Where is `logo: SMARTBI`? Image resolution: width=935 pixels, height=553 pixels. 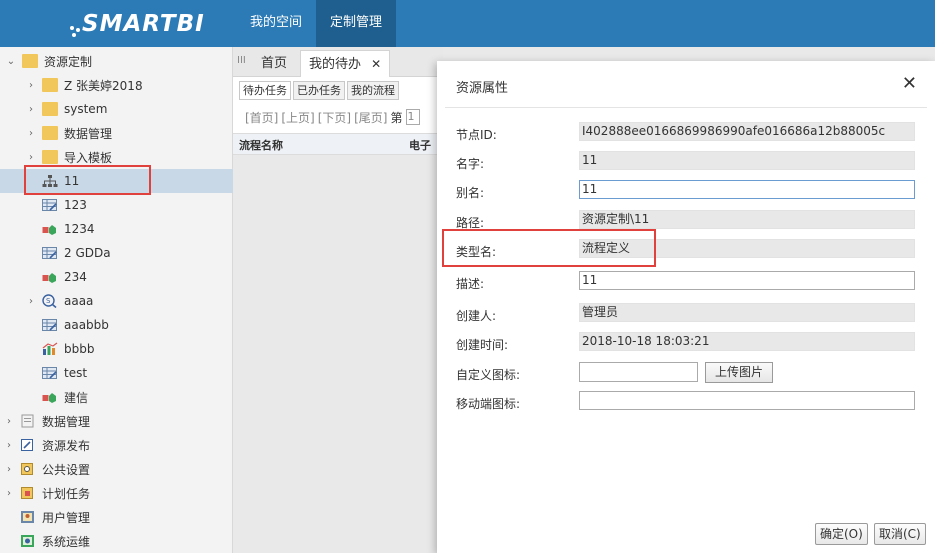
logo: SMARTBI is located at coordinates (120, 23).